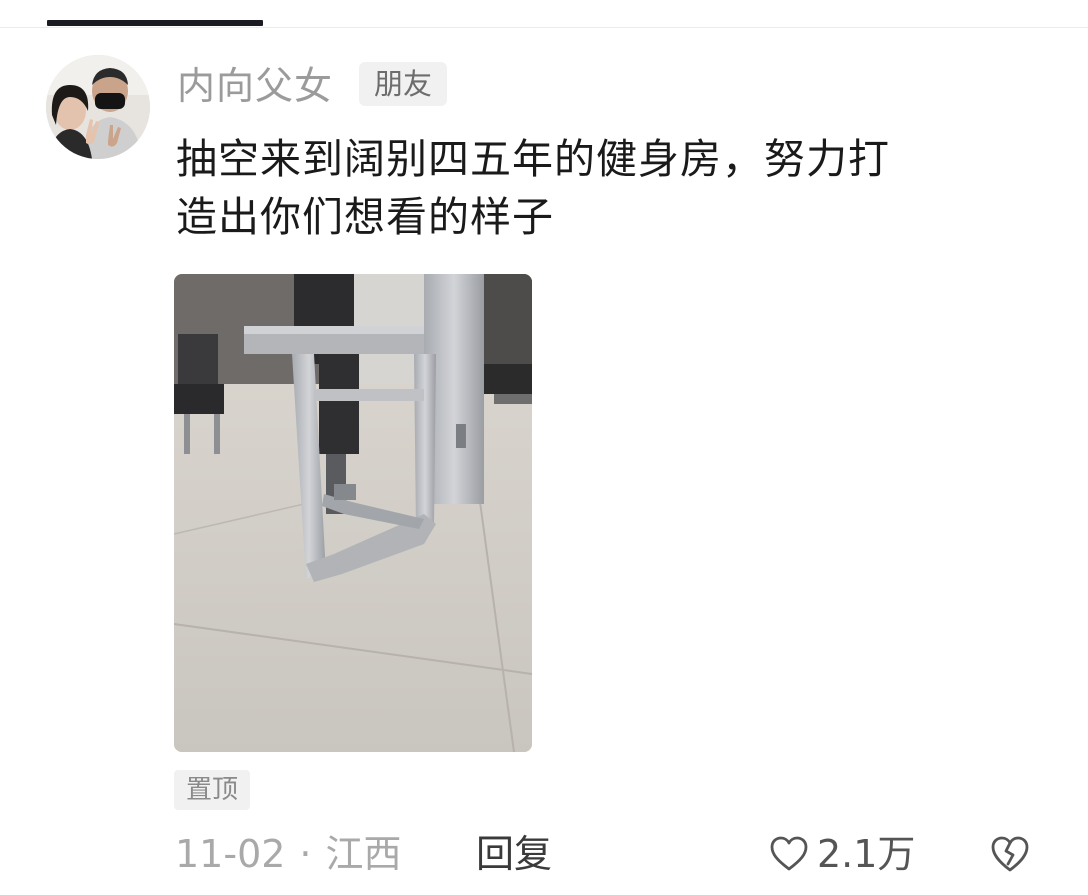  What do you see at coordinates (606, 188) in the screenshot?
I see `comment-text: 抽空来到阔别四五年的健身房，努力打 造出你们想看的样子` at bounding box center [606, 188].